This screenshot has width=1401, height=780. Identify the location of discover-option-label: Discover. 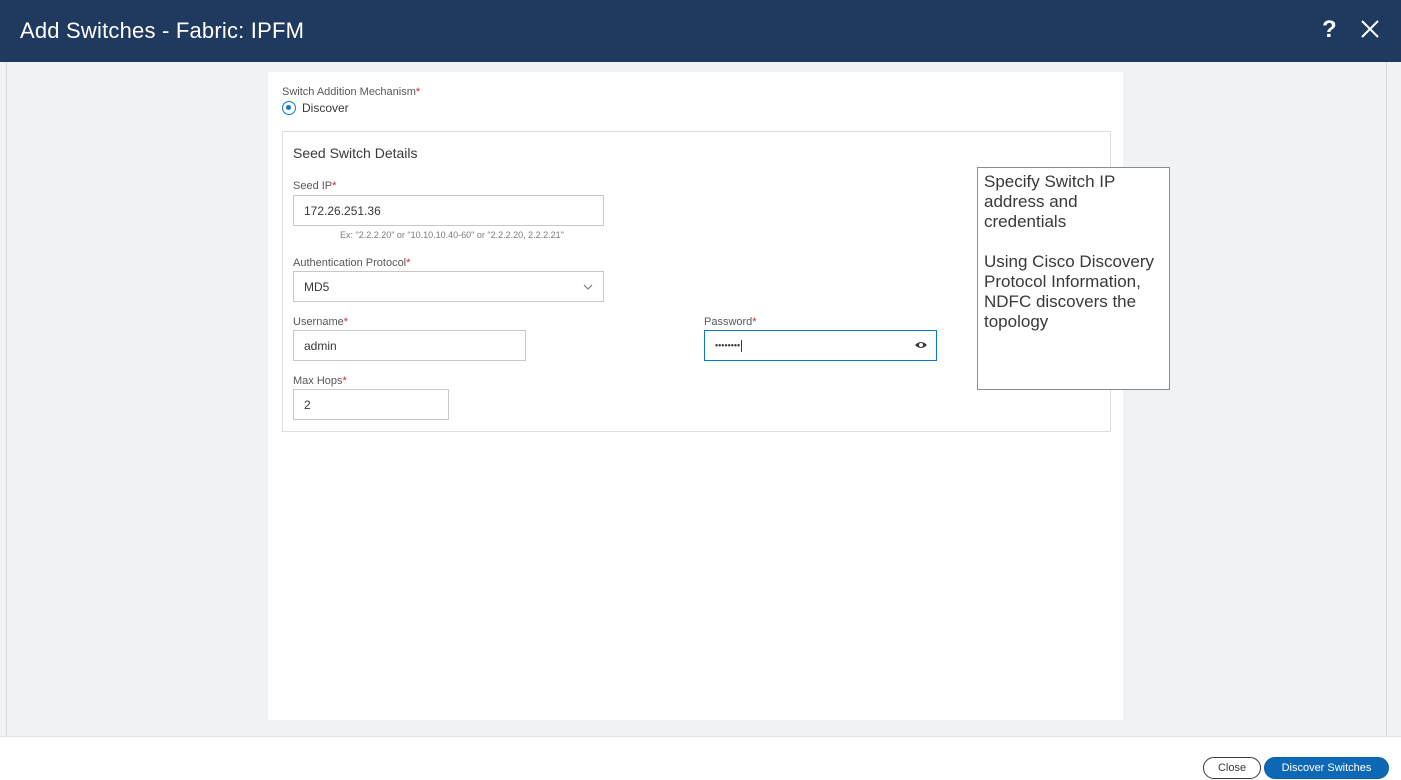
(325, 108).